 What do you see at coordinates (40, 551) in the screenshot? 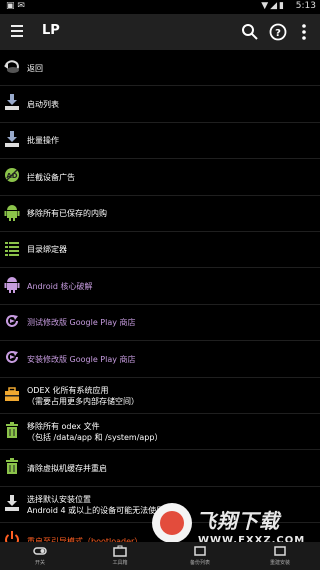
I see `toggle-icon` at bounding box center [40, 551].